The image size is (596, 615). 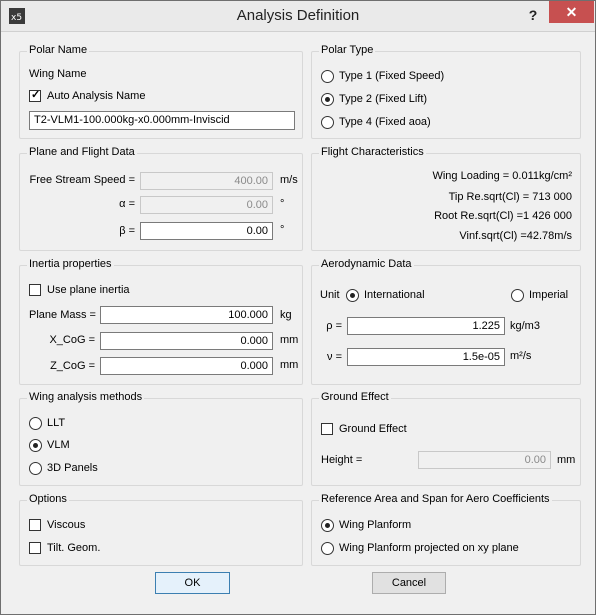 I want to click on polar-type-1-radio, so click(x=327, y=76).